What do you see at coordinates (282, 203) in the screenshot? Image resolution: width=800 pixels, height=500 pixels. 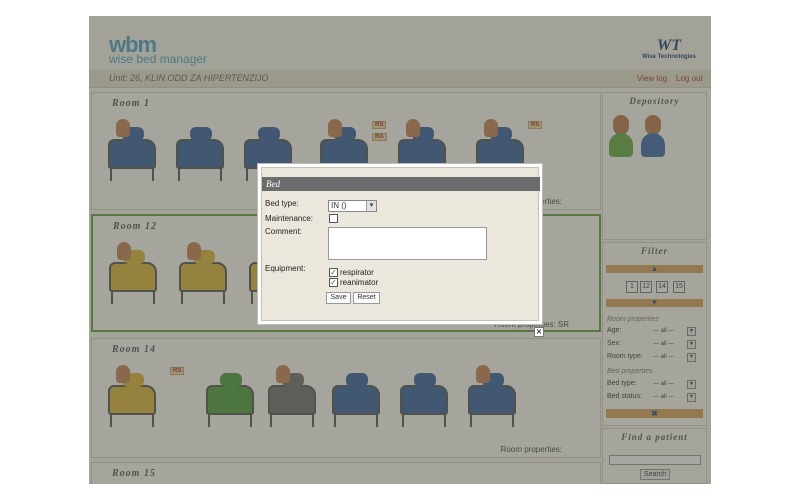 I see `bed-type-label: Bed type:` at bounding box center [282, 203].